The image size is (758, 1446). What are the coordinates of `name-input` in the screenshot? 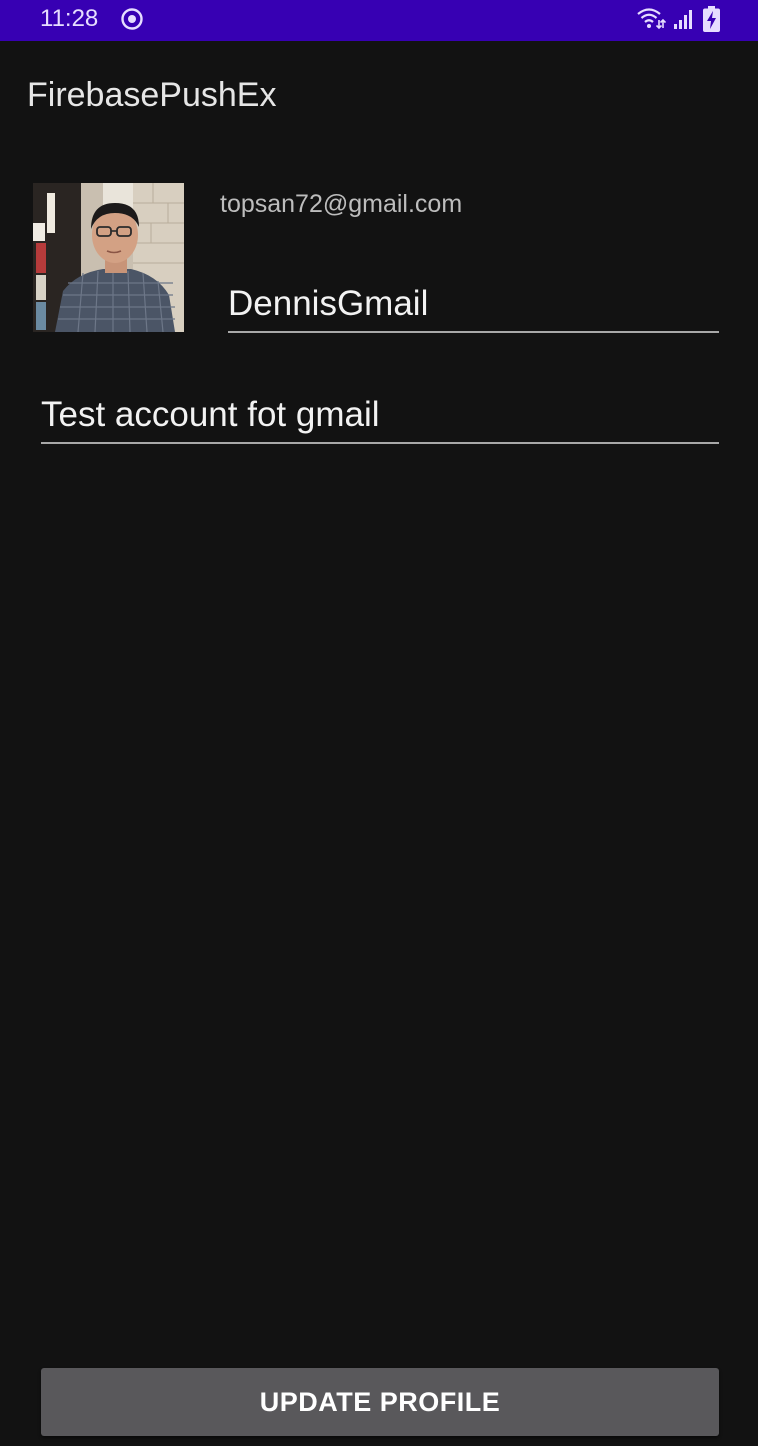 It's located at (473, 304).